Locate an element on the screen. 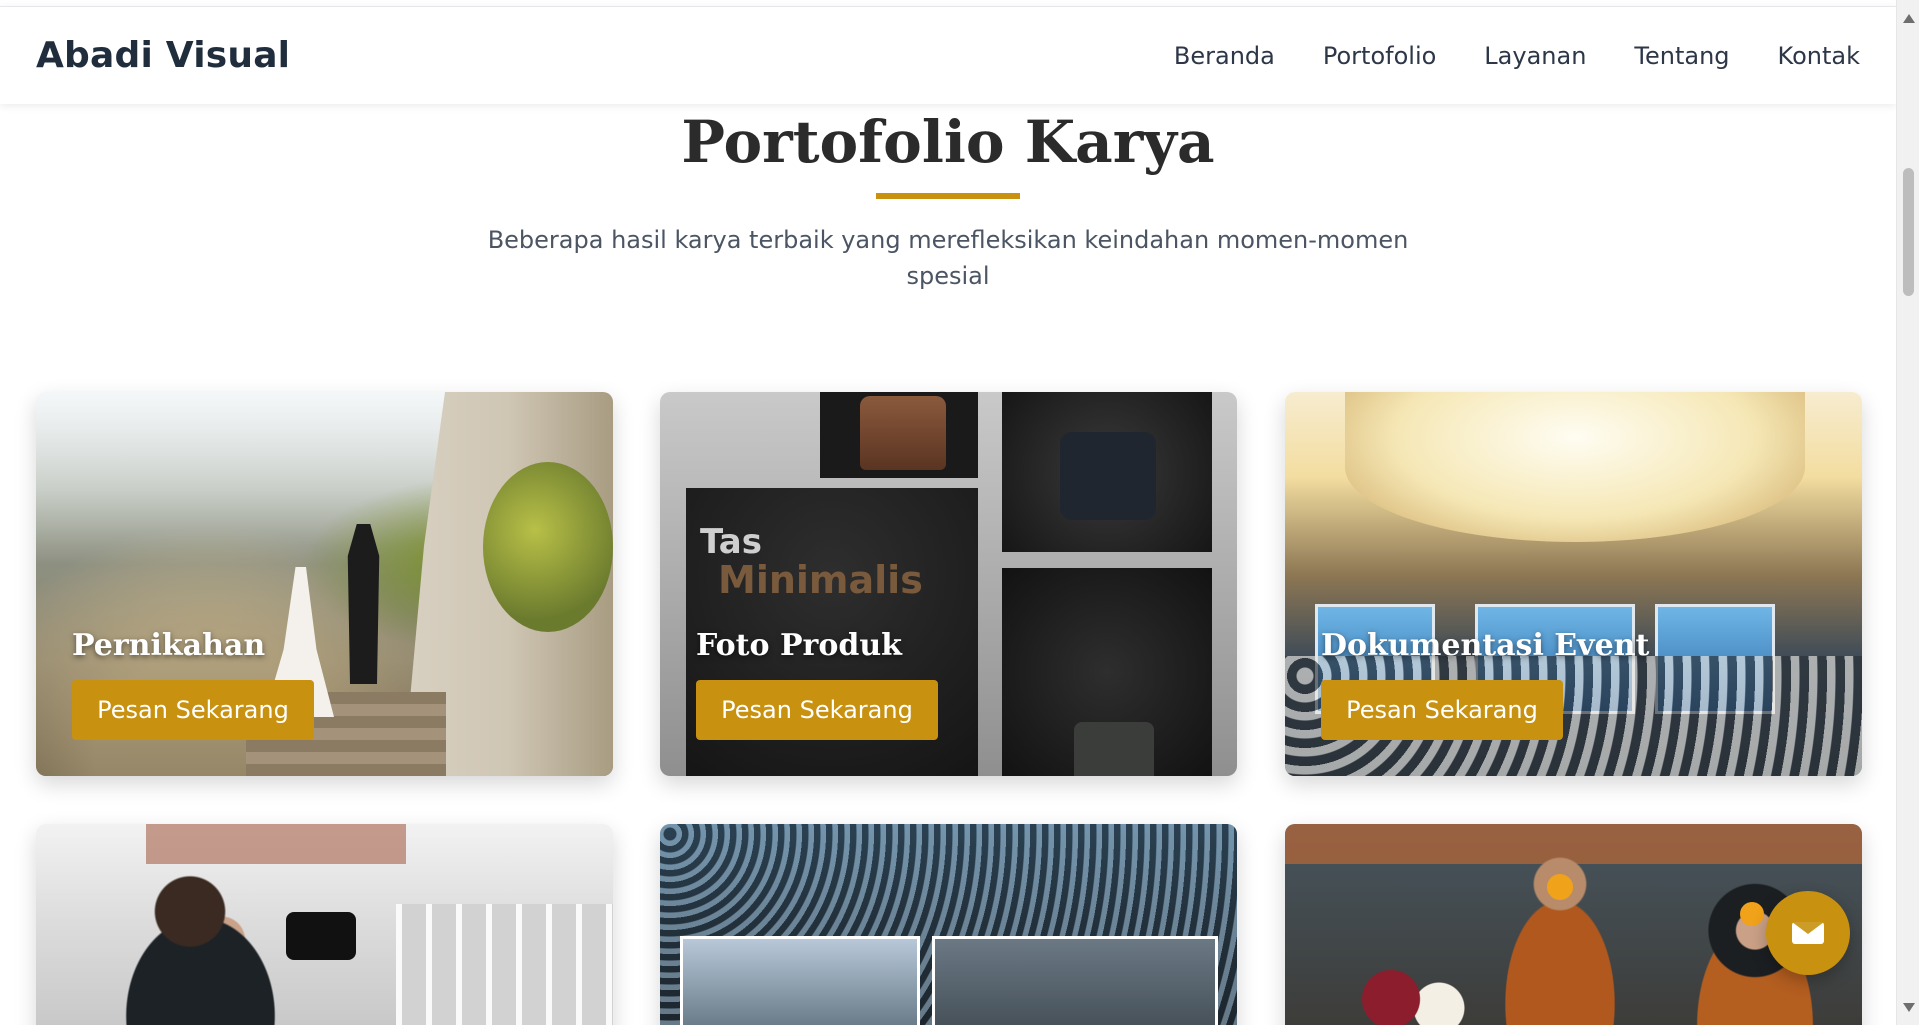 The image size is (1919, 1025). roof is located at coordinates (276, 844).